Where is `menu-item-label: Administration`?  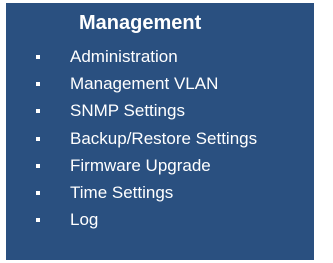
menu-item-label: Administration is located at coordinates (124, 56).